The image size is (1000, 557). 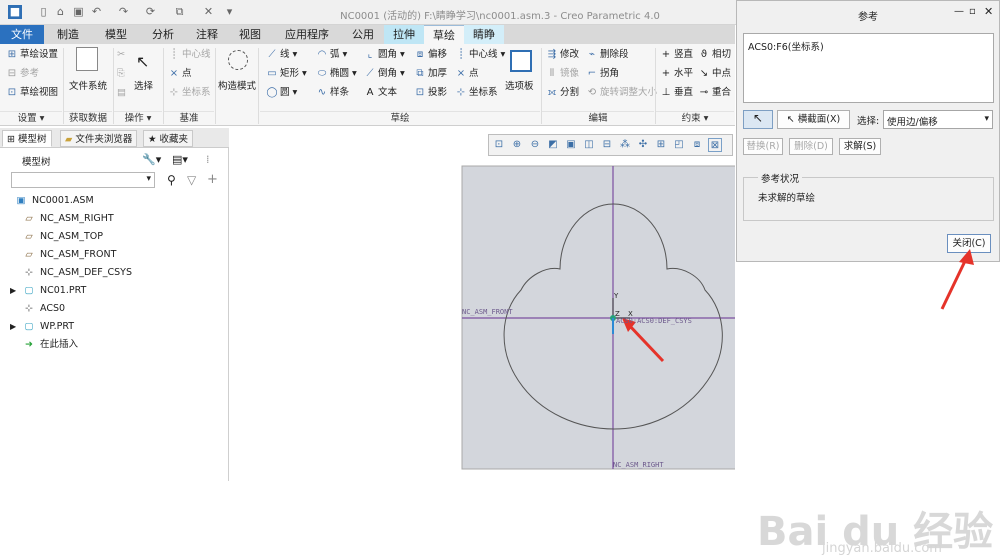 What do you see at coordinates (715, 145) in the screenshot?
I see `sketcher-display-icon: ⊠` at bounding box center [715, 145].